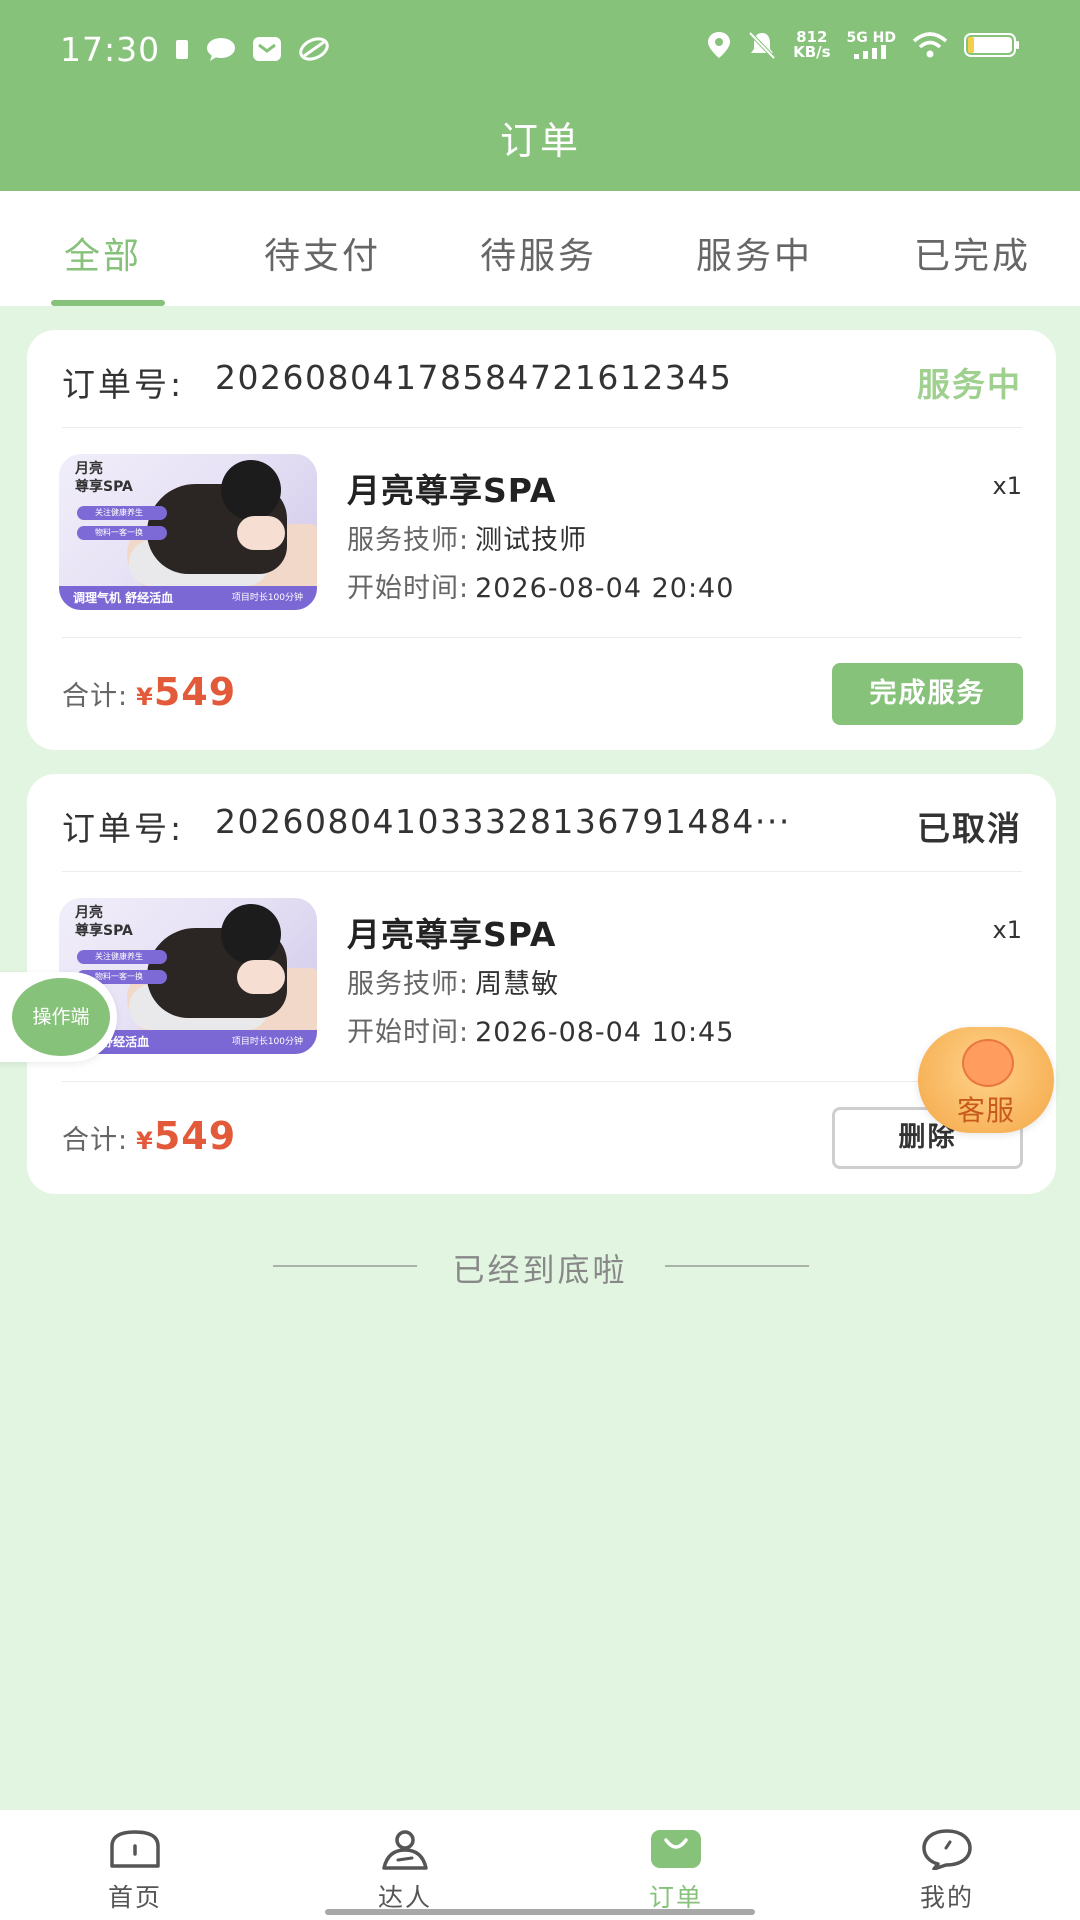 The image size is (1080, 1920). What do you see at coordinates (540, 1865) in the screenshot?
I see `bottom-nav: 首页 达人 订单 我的` at bounding box center [540, 1865].